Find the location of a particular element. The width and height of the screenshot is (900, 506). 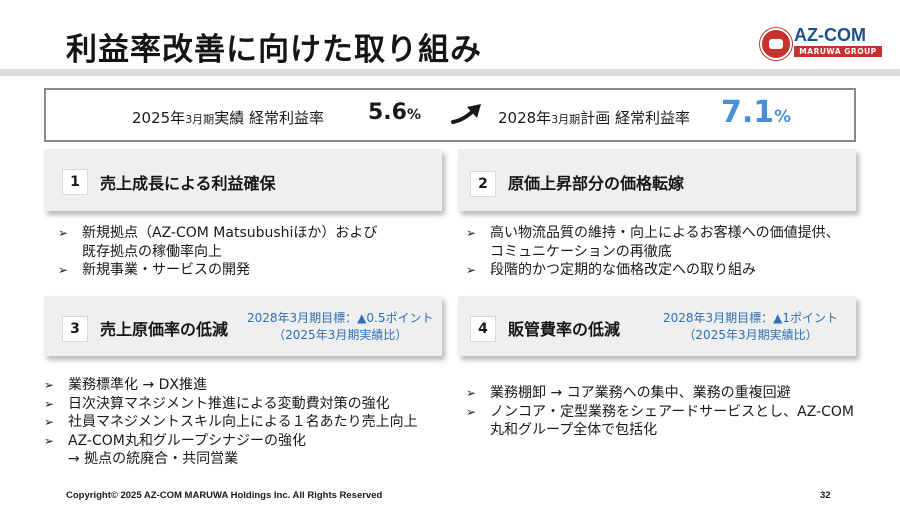

page-title: 利益率改善に向けた取り組み is located at coordinates (274, 50).